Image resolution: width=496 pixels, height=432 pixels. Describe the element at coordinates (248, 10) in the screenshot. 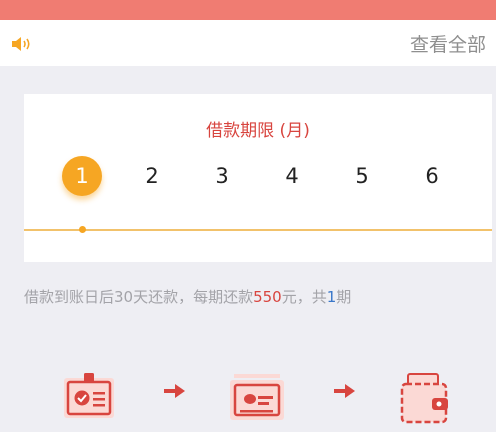

I see `top-bar` at that location.